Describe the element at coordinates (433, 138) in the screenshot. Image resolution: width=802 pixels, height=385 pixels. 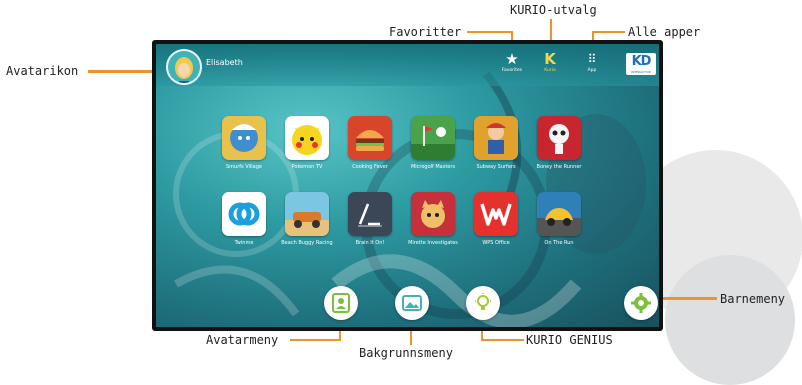
I see `golf-icon` at that location.